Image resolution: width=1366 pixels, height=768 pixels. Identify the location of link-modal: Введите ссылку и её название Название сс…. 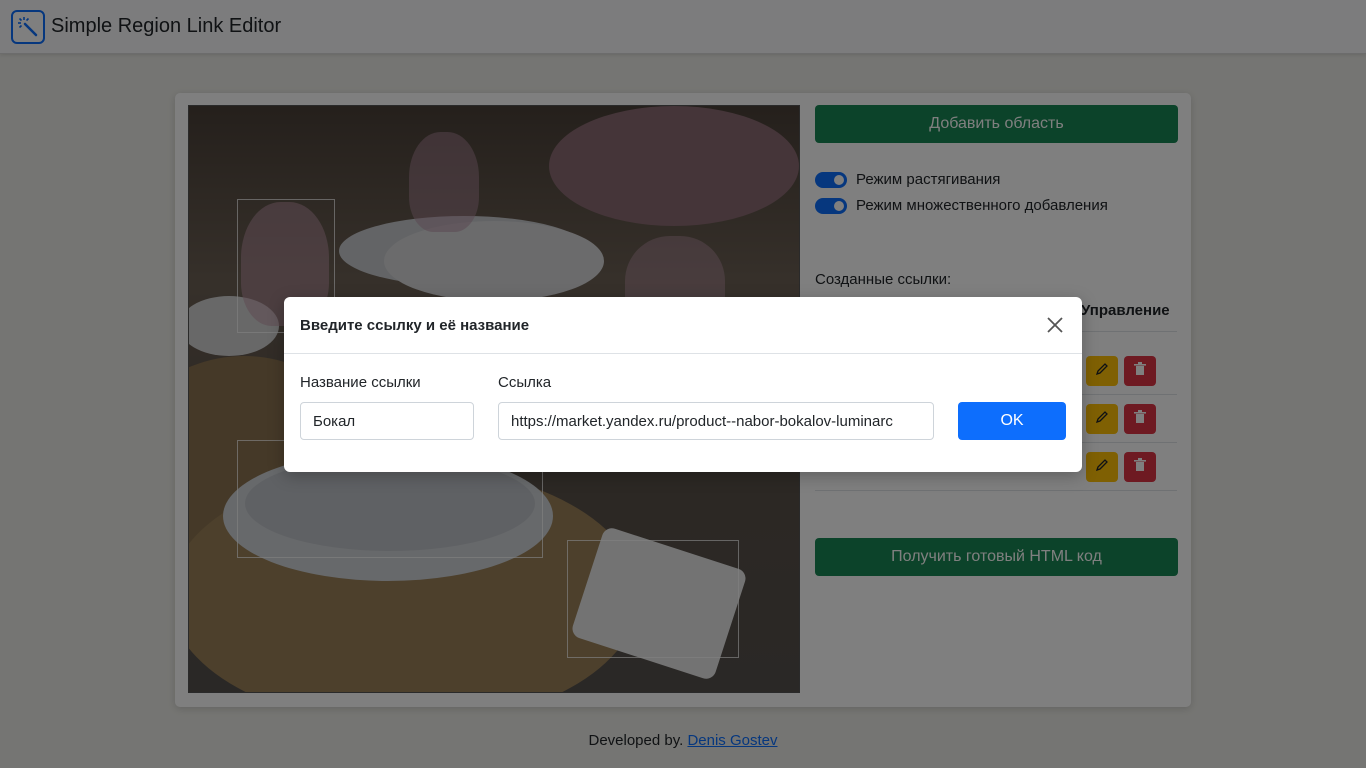
(683, 384).